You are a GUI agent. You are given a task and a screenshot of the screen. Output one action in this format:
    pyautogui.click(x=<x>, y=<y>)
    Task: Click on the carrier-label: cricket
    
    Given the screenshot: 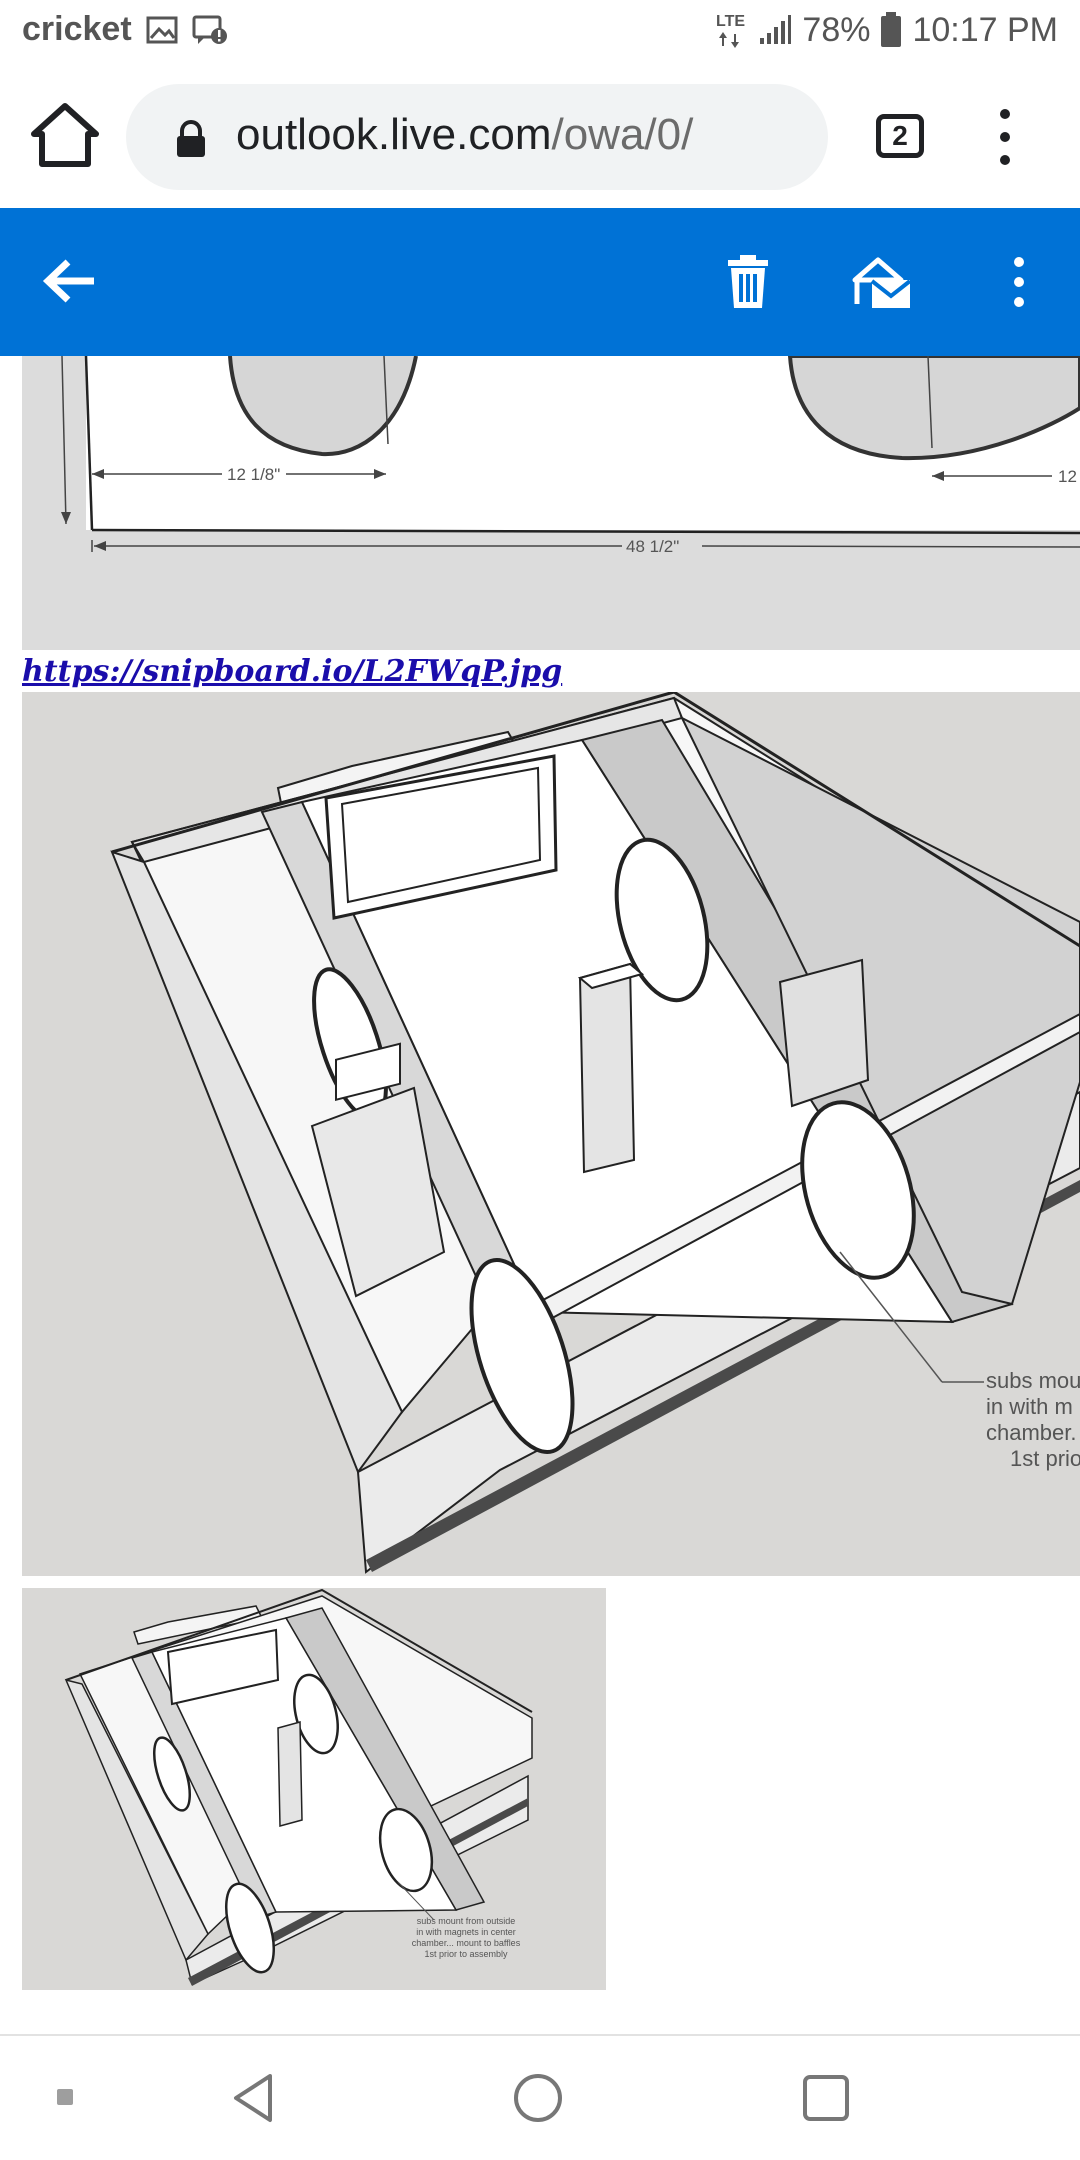 What is the action you would take?
    pyautogui.click(x=77, y=29)
    